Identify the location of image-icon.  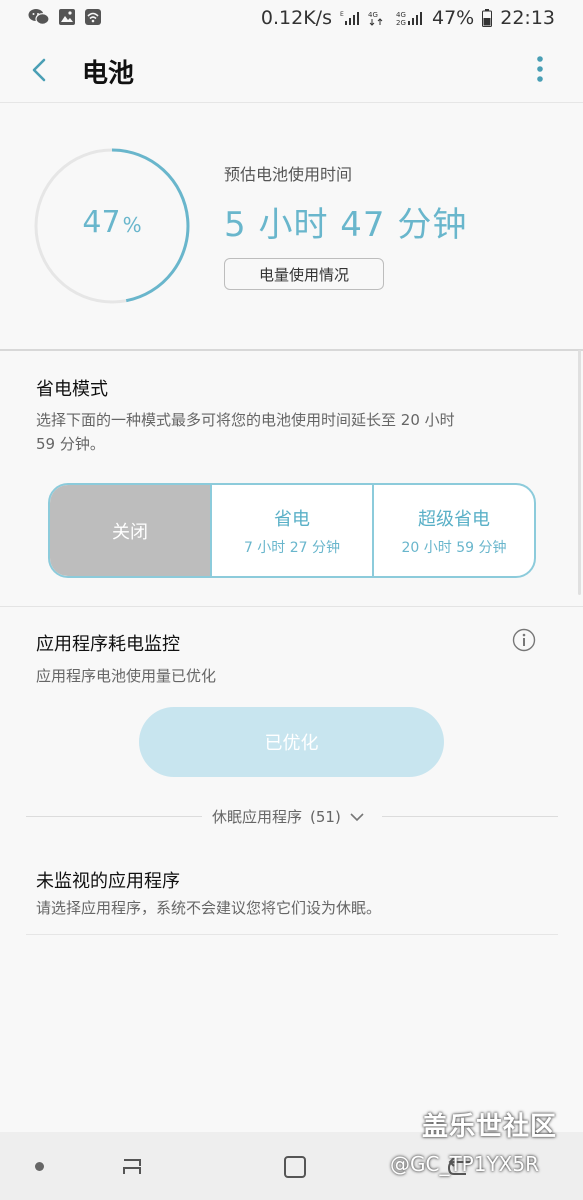
(67, 17).